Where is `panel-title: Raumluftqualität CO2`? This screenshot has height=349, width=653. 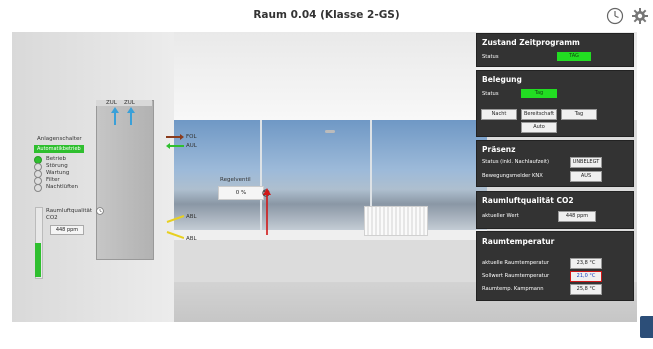 panel-title: Raumluftqualität CO2 is located at coordinates (528, 200).